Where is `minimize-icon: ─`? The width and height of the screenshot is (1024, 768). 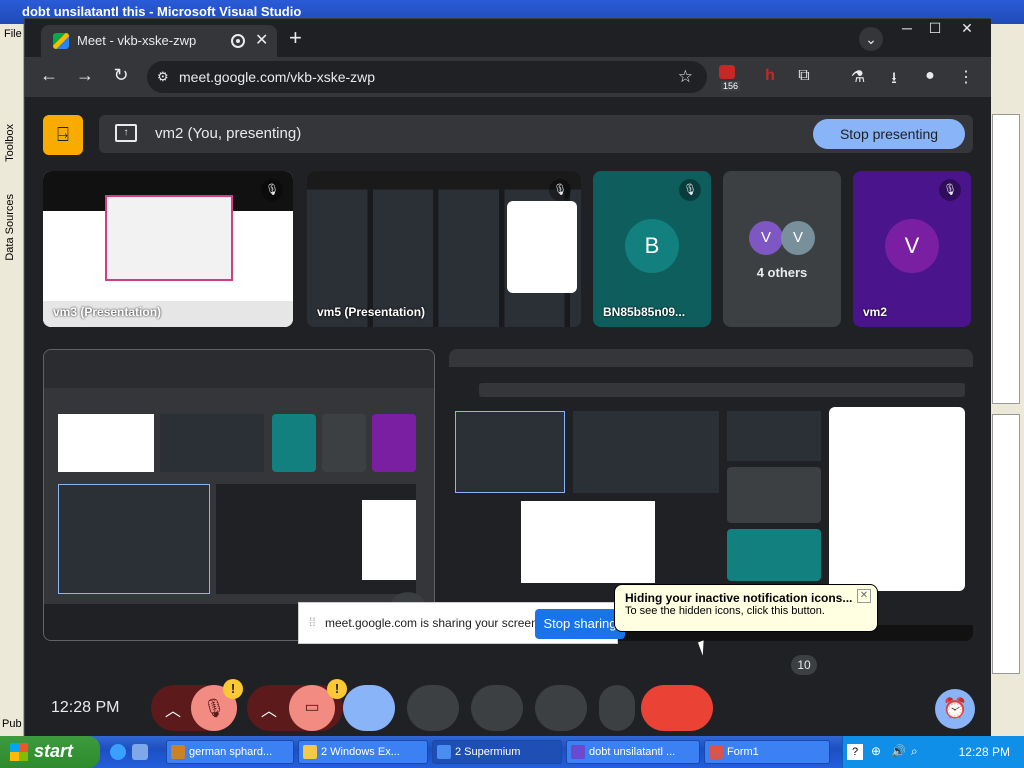
minimize-icon: ─ is located at coordinates (907, 28).